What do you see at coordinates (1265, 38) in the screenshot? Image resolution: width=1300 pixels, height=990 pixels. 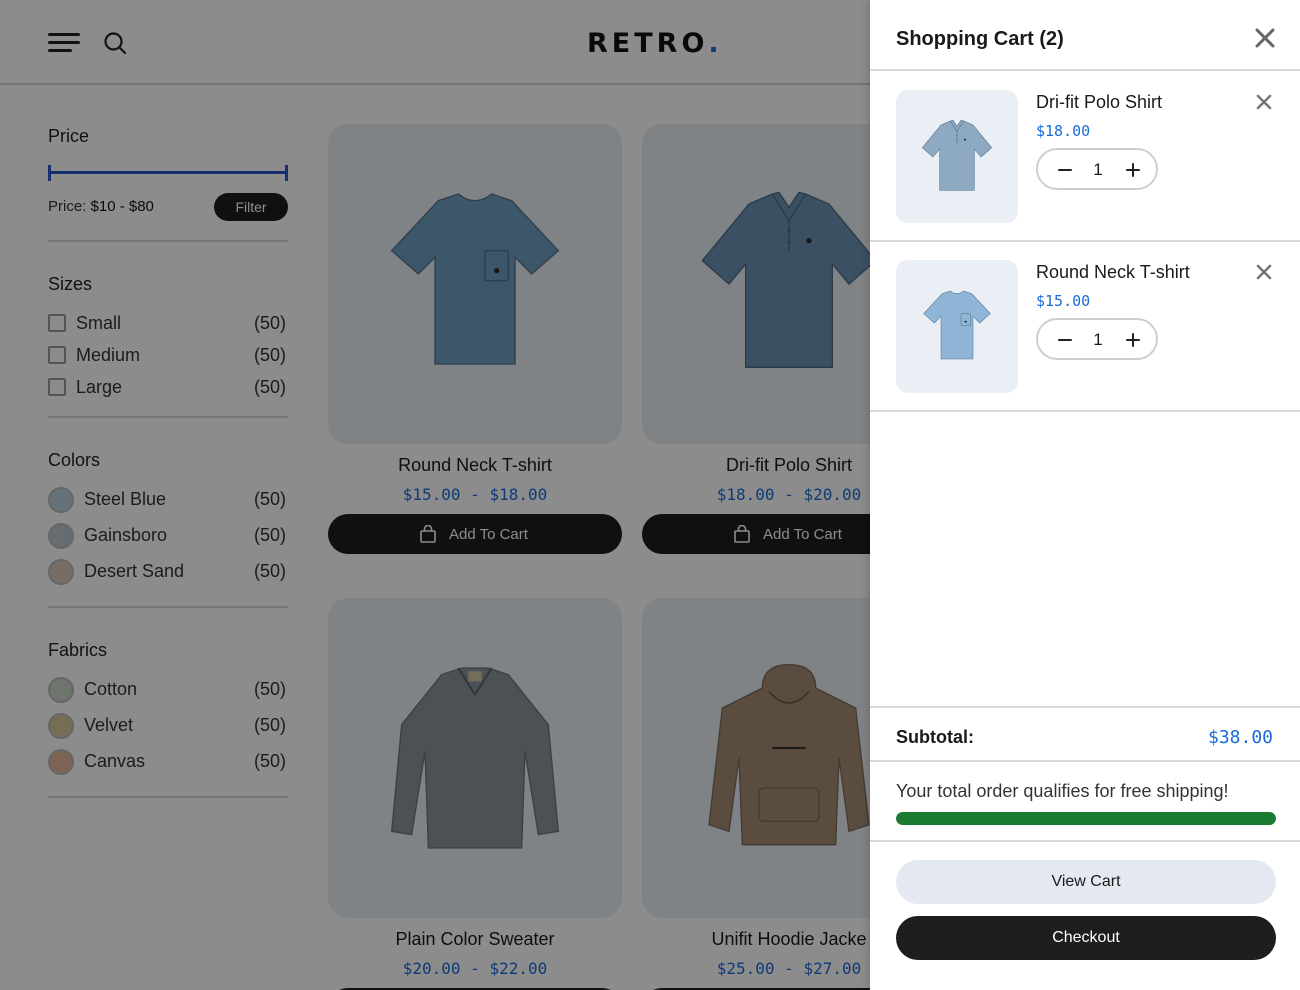 I see `close-icon` at bounding box center [1265, 38].